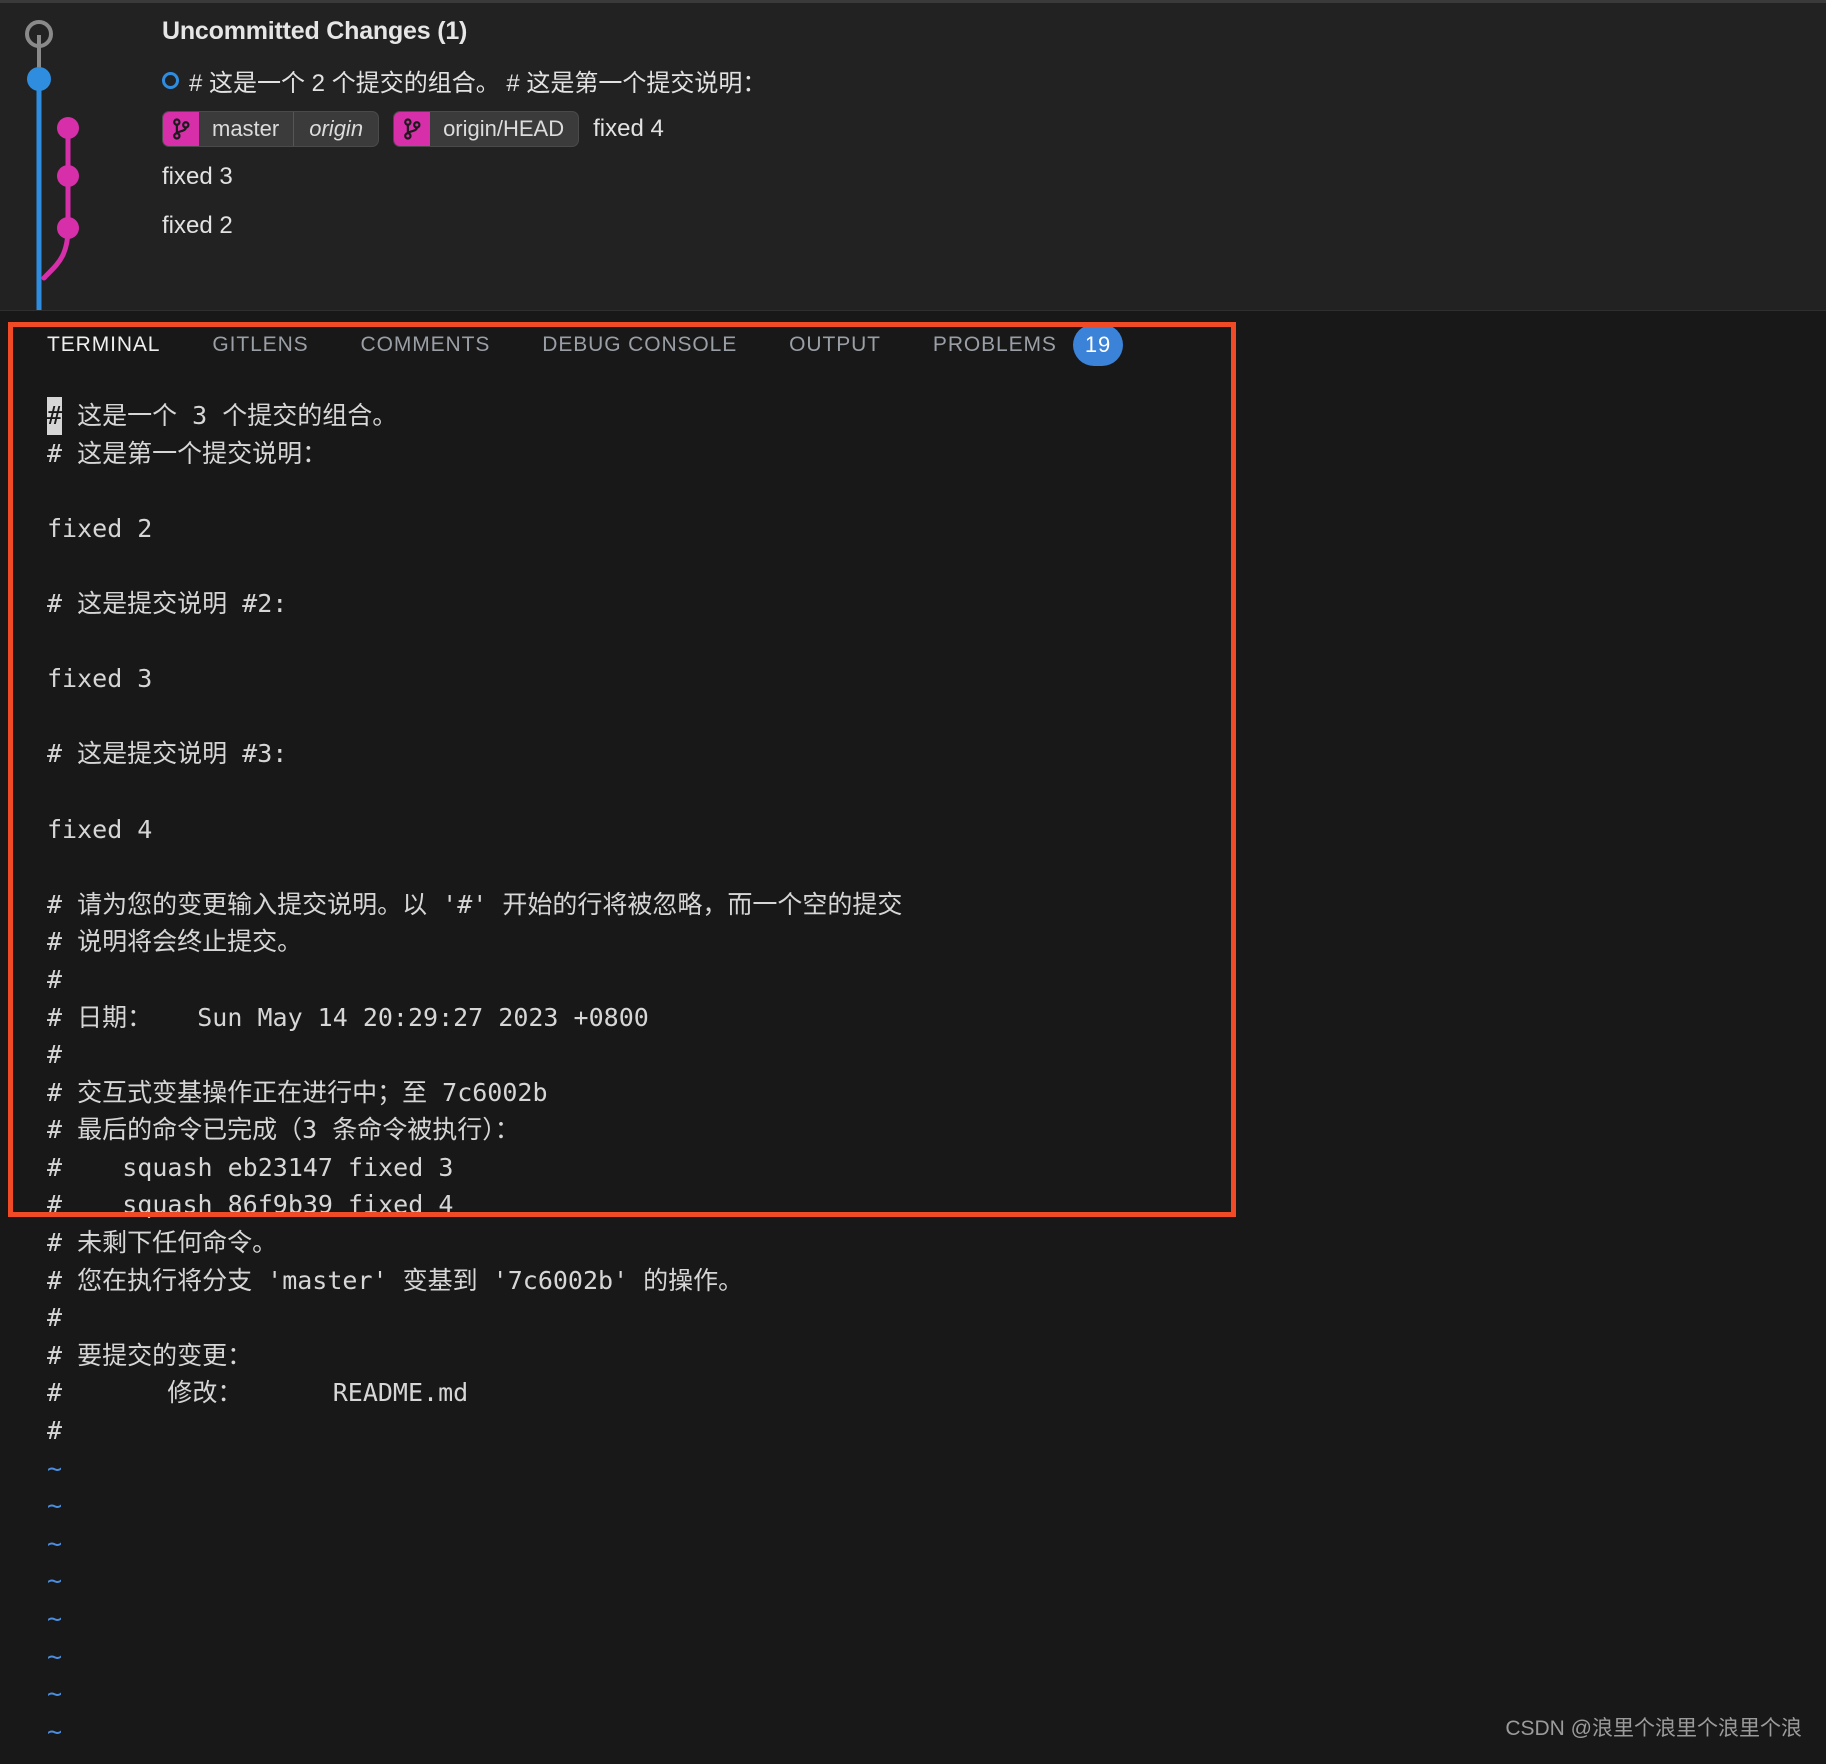 The image size is (1826, 1764). What do you see at coordinates (170, 80) in the screenshot?
I see `uncommitted-node-icon` at bounding box center [170, 80].